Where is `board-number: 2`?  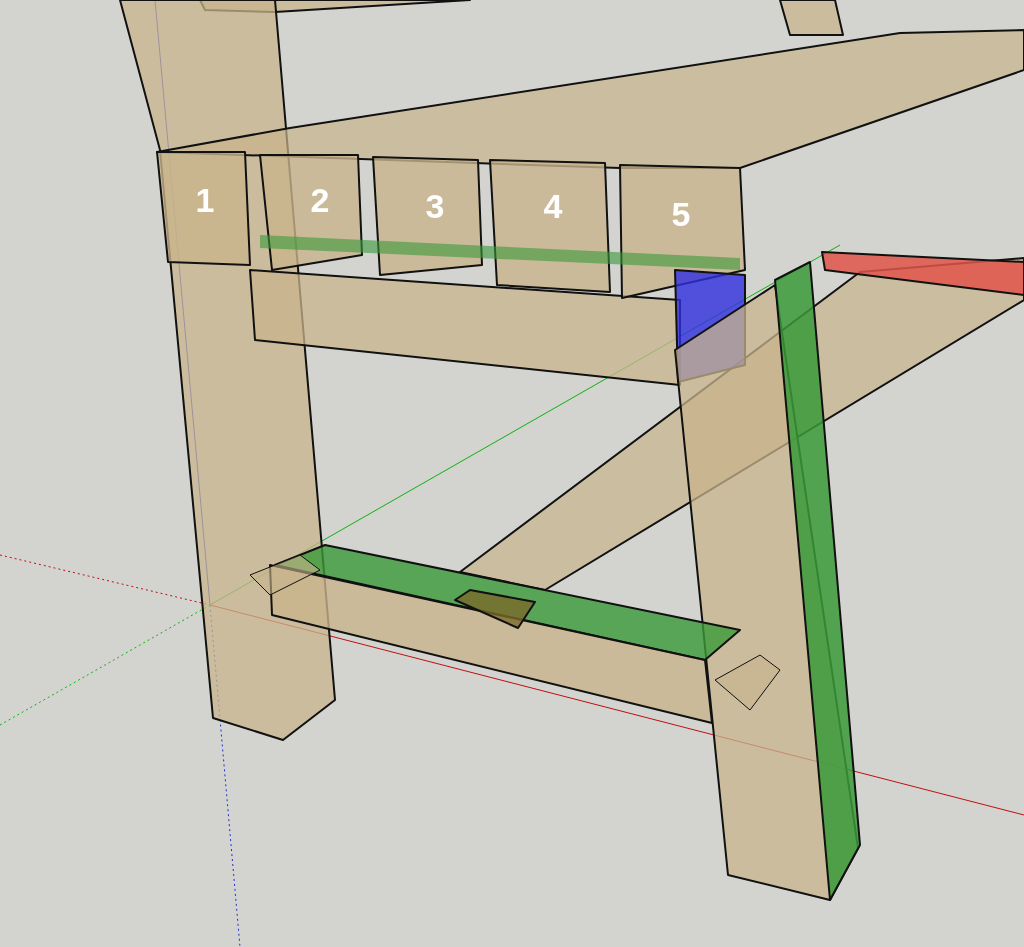
board-number: 2 is located at coordinates (320, 200).